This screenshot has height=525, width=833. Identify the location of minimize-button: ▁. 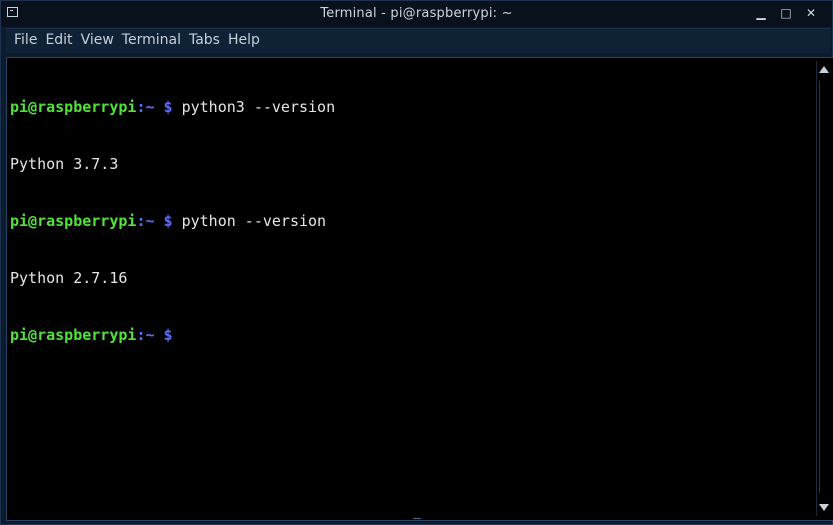
(761, 13).